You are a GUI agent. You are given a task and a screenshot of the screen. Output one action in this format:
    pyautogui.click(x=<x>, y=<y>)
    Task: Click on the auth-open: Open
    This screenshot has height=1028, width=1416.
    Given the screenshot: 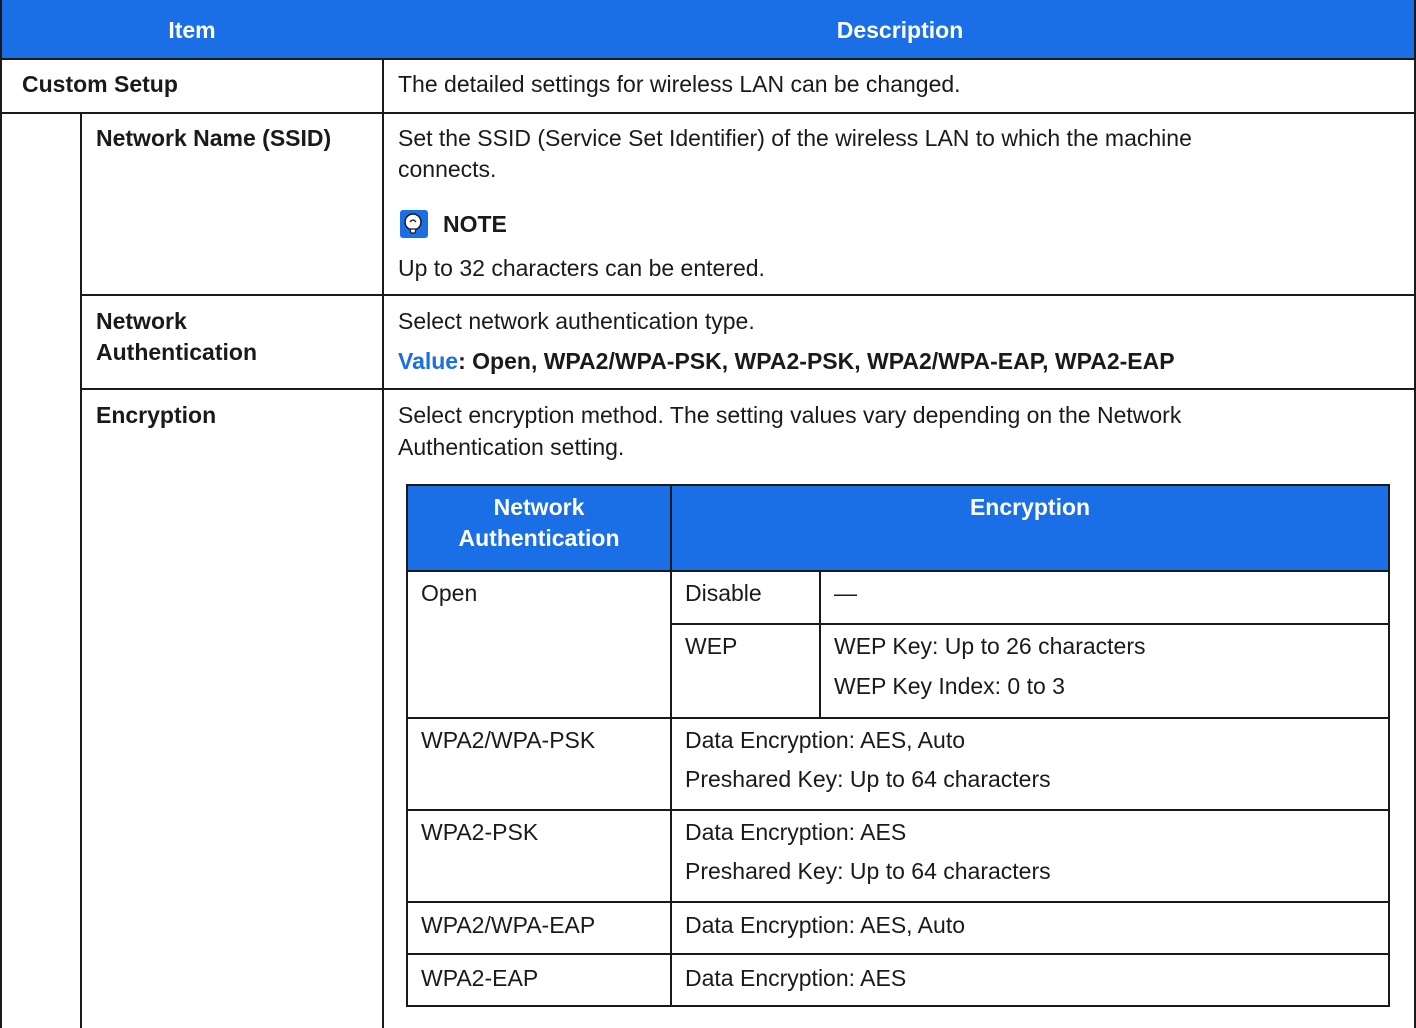 What is the action you would take?
    pyautogui.click(x=449, y=593)
    